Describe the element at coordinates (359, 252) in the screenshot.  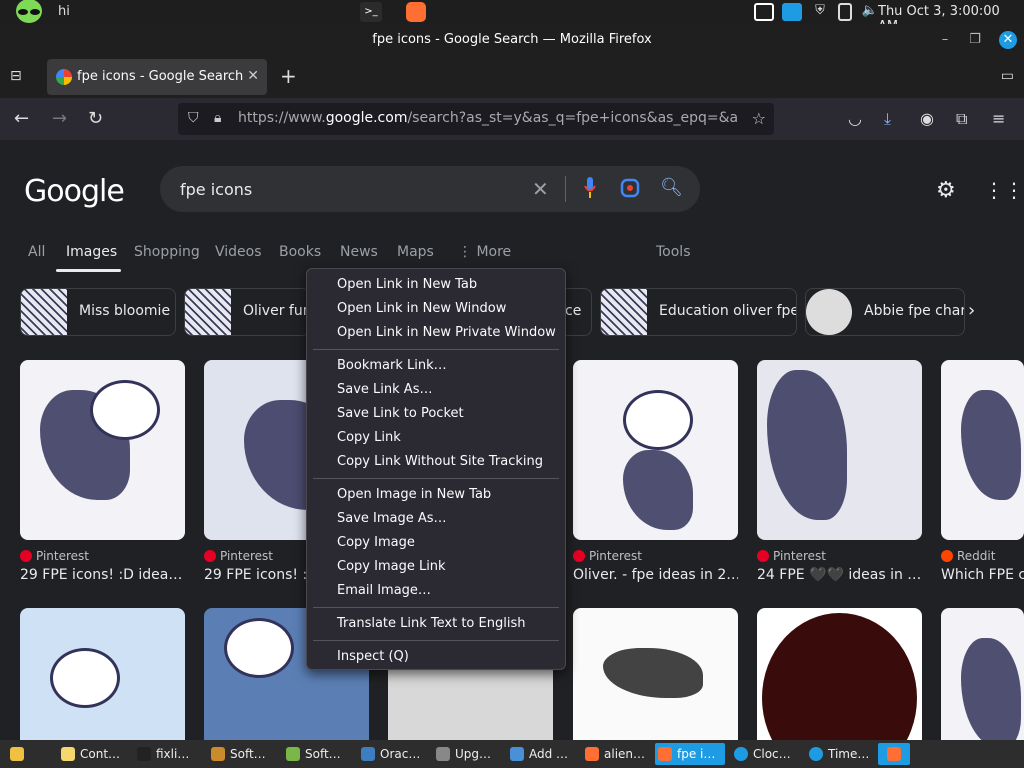
I see `tab-news: News` at that location.